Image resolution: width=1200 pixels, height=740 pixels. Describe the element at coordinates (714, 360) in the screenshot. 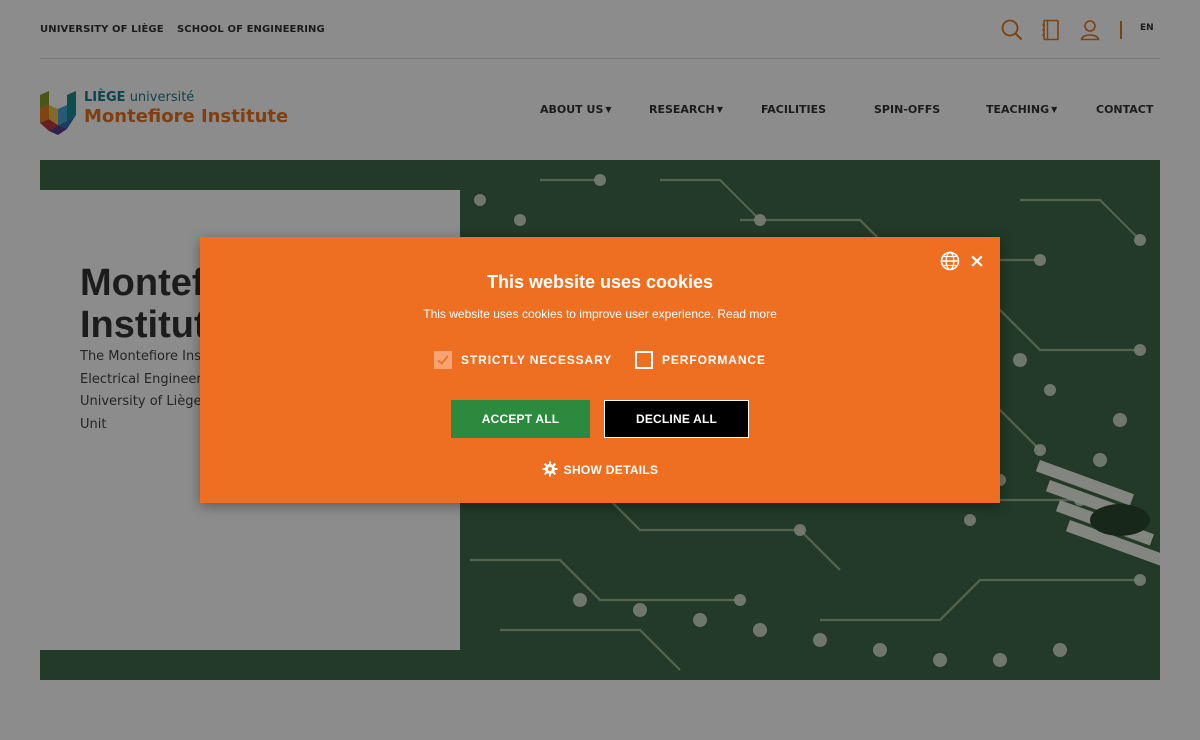

I see `option-performance-label: PERFORMANCE` at that location.